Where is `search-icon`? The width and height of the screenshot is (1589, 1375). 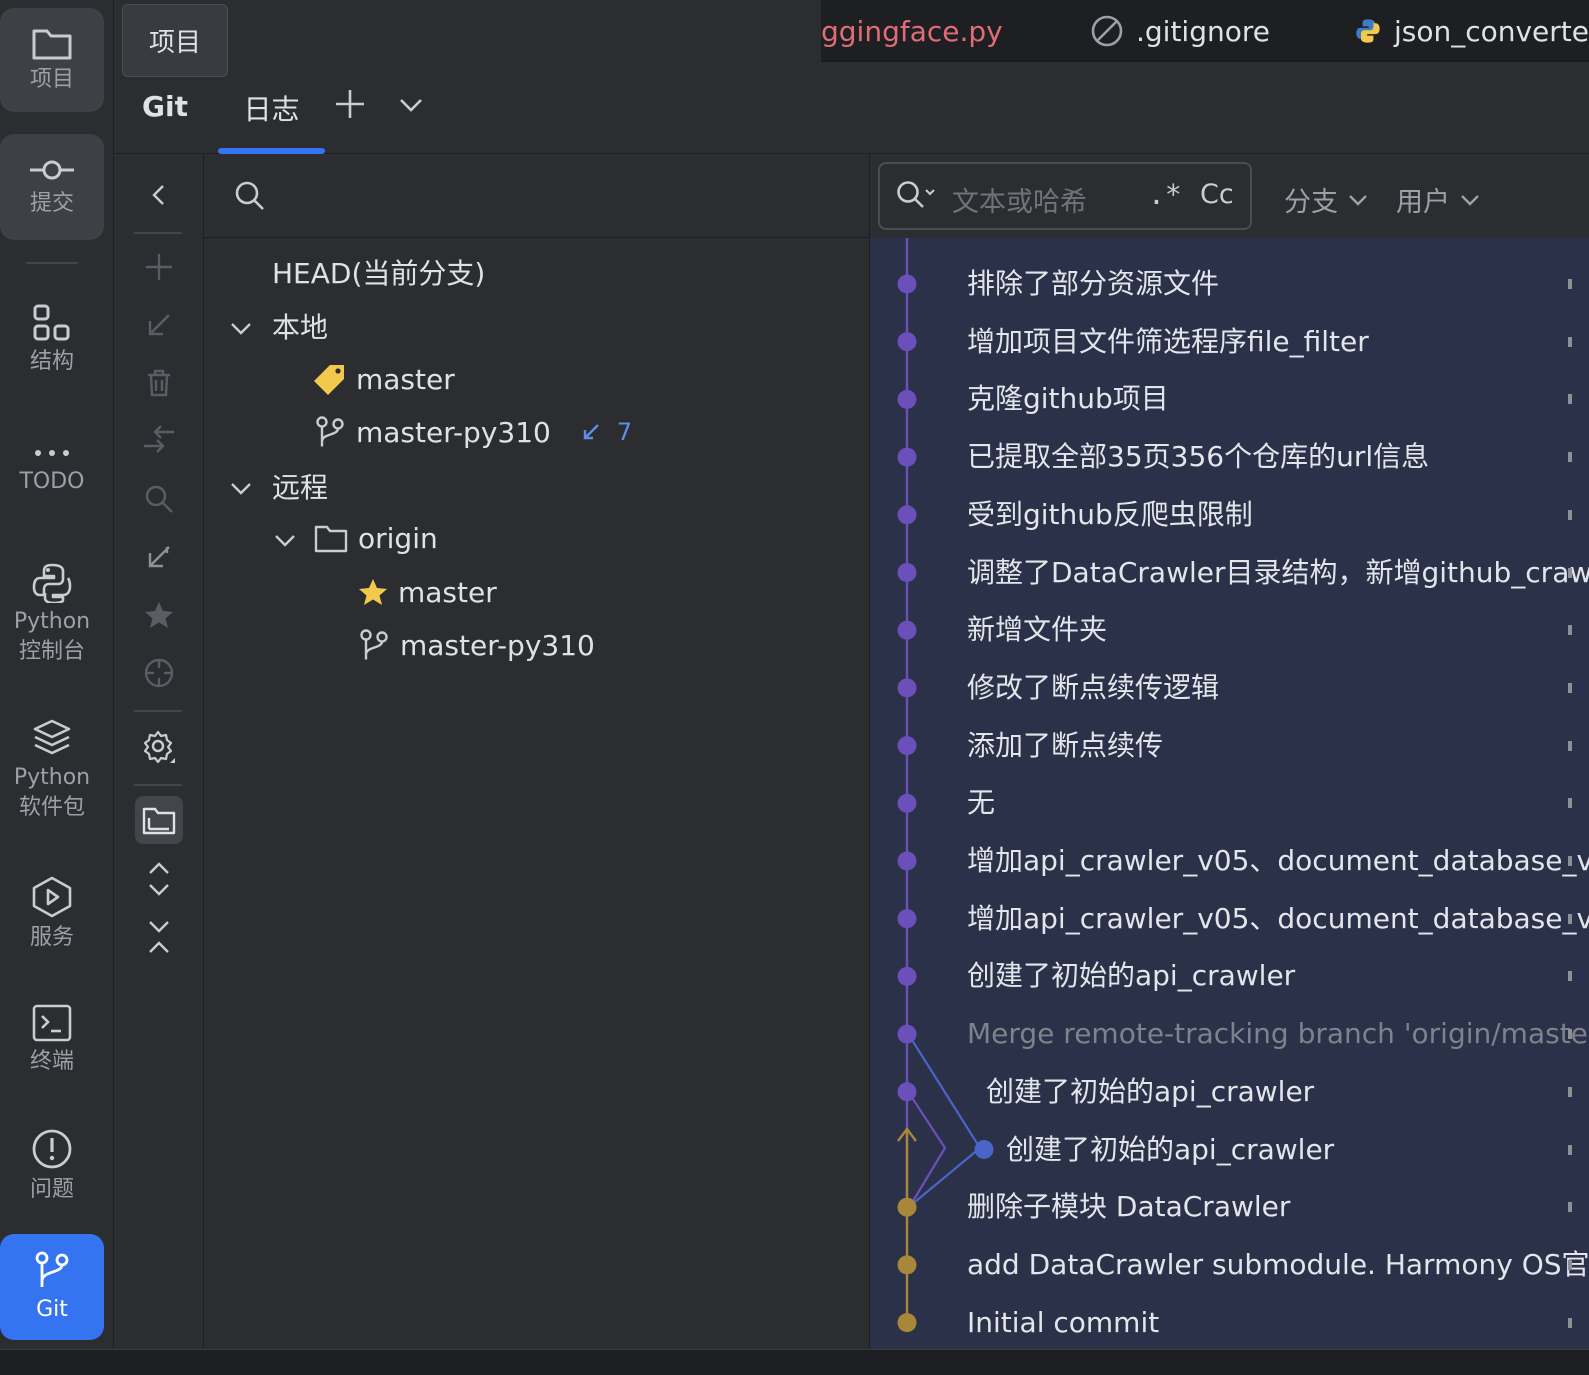 search-icon is located at coordinates (249, 195).